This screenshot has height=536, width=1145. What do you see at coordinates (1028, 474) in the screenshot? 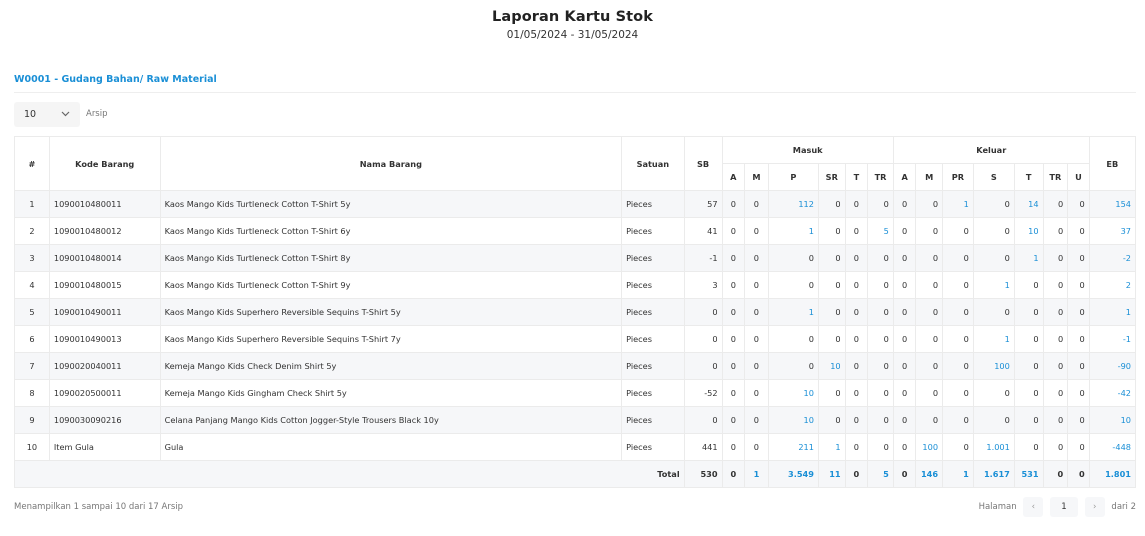
I see `total-keluar-t: 531` at bounding box center [1028, 474].